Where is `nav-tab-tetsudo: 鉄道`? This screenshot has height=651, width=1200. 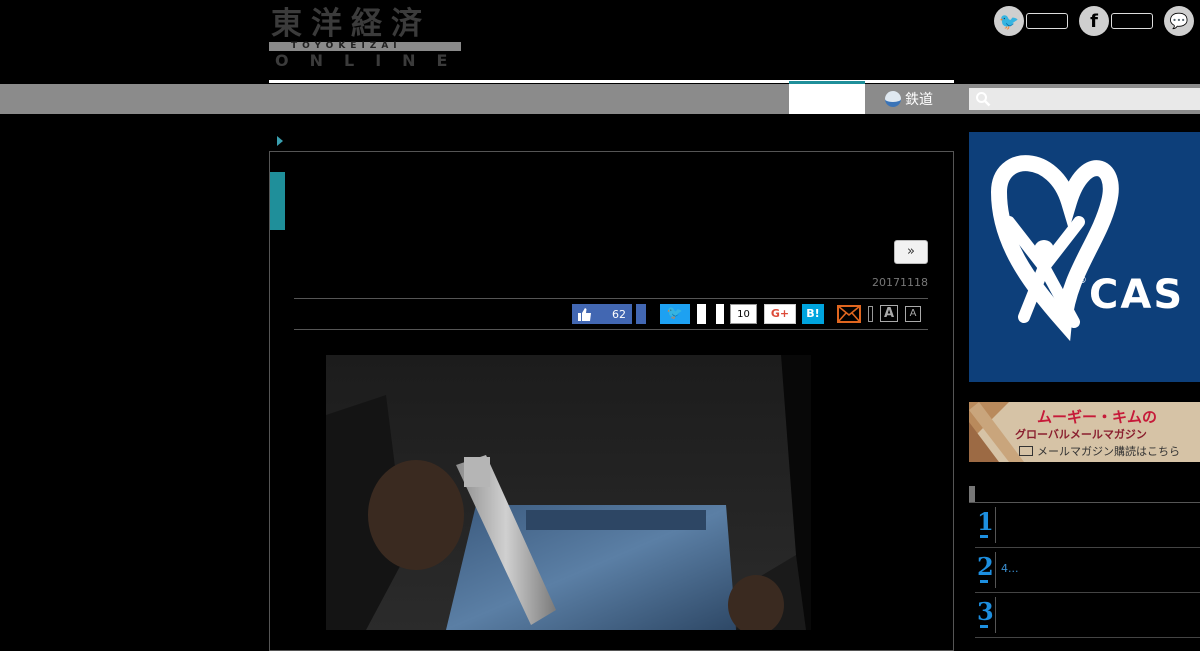 nav-tab-tetsudo: 鉄道 is located at coordinates (909, 99).